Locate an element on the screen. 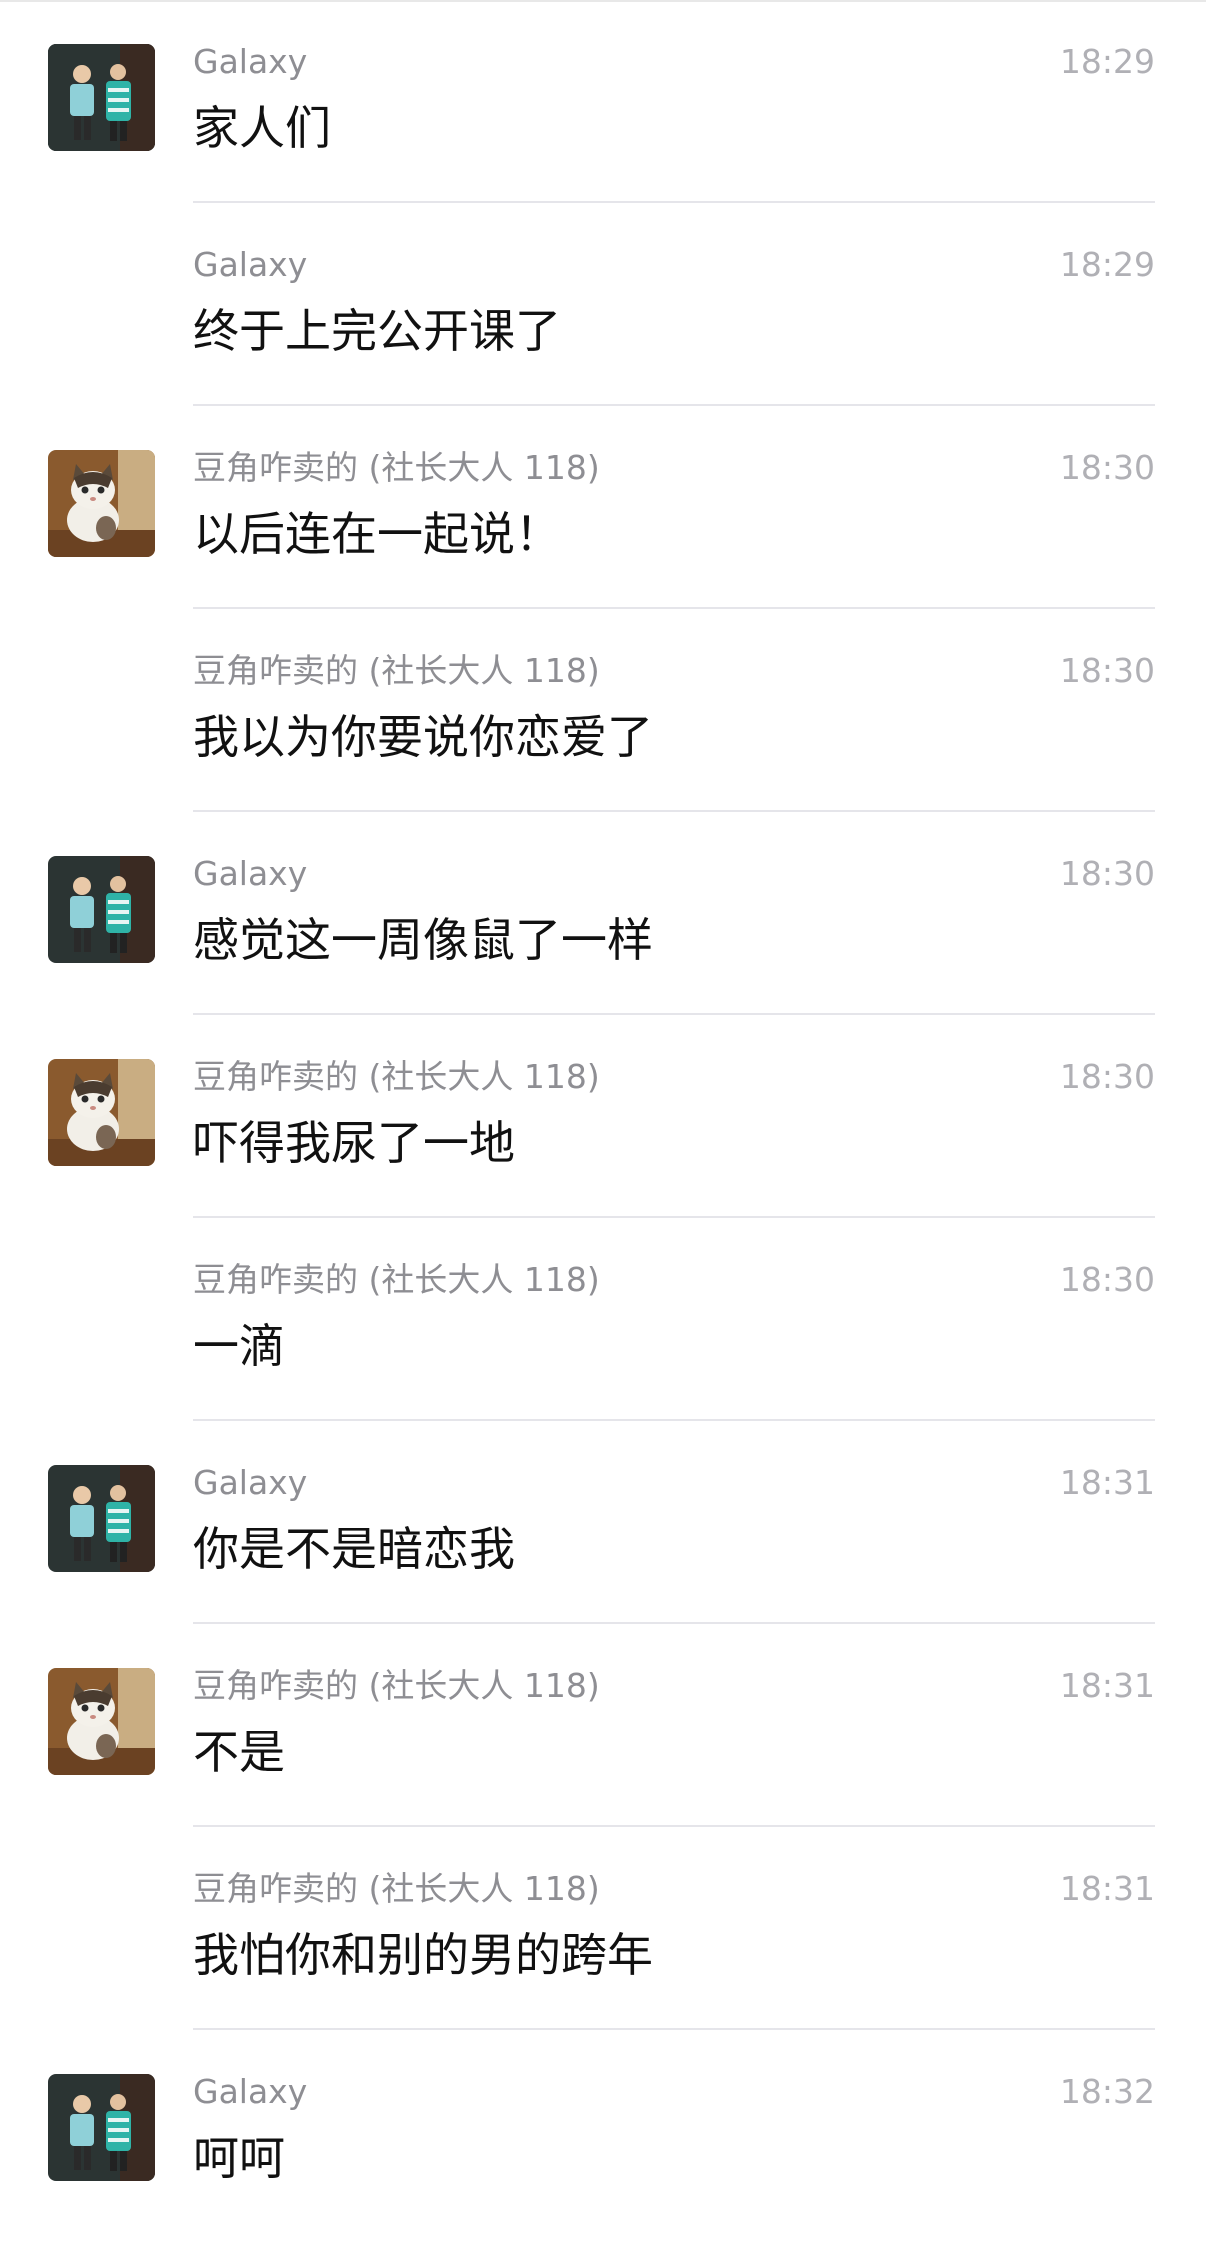 Image resolution: width=1206 pixels, height=2263 pixels. message-text: 一滴 is located at coordinates (239, 1346).